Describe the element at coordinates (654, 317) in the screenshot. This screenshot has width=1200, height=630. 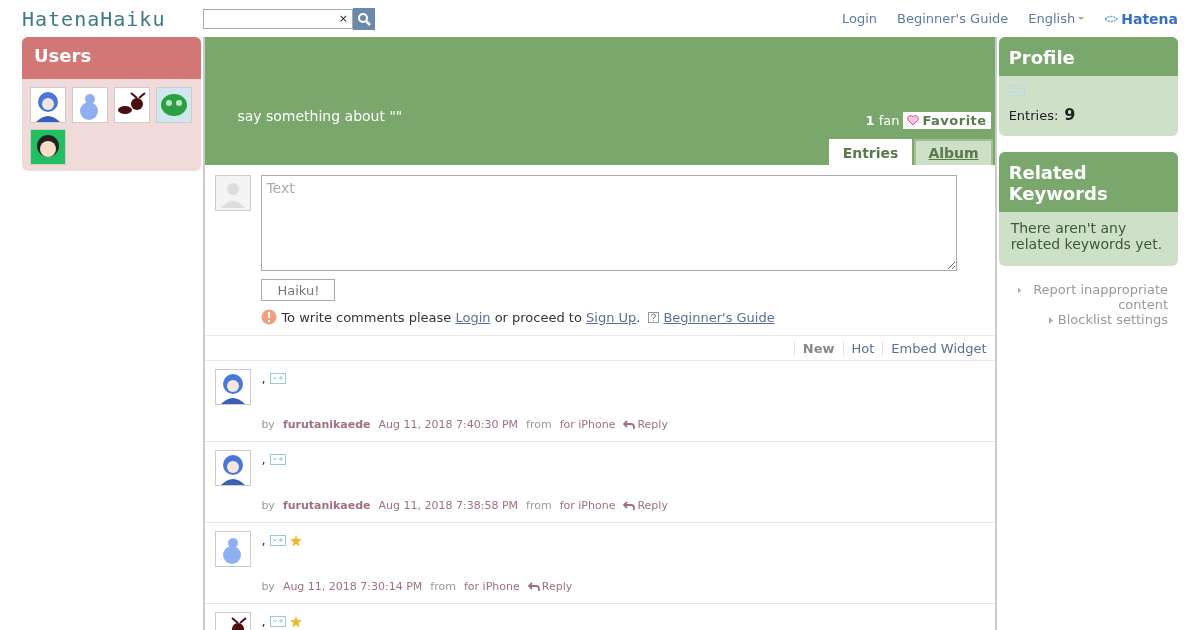
I see `help-icon` at that location.